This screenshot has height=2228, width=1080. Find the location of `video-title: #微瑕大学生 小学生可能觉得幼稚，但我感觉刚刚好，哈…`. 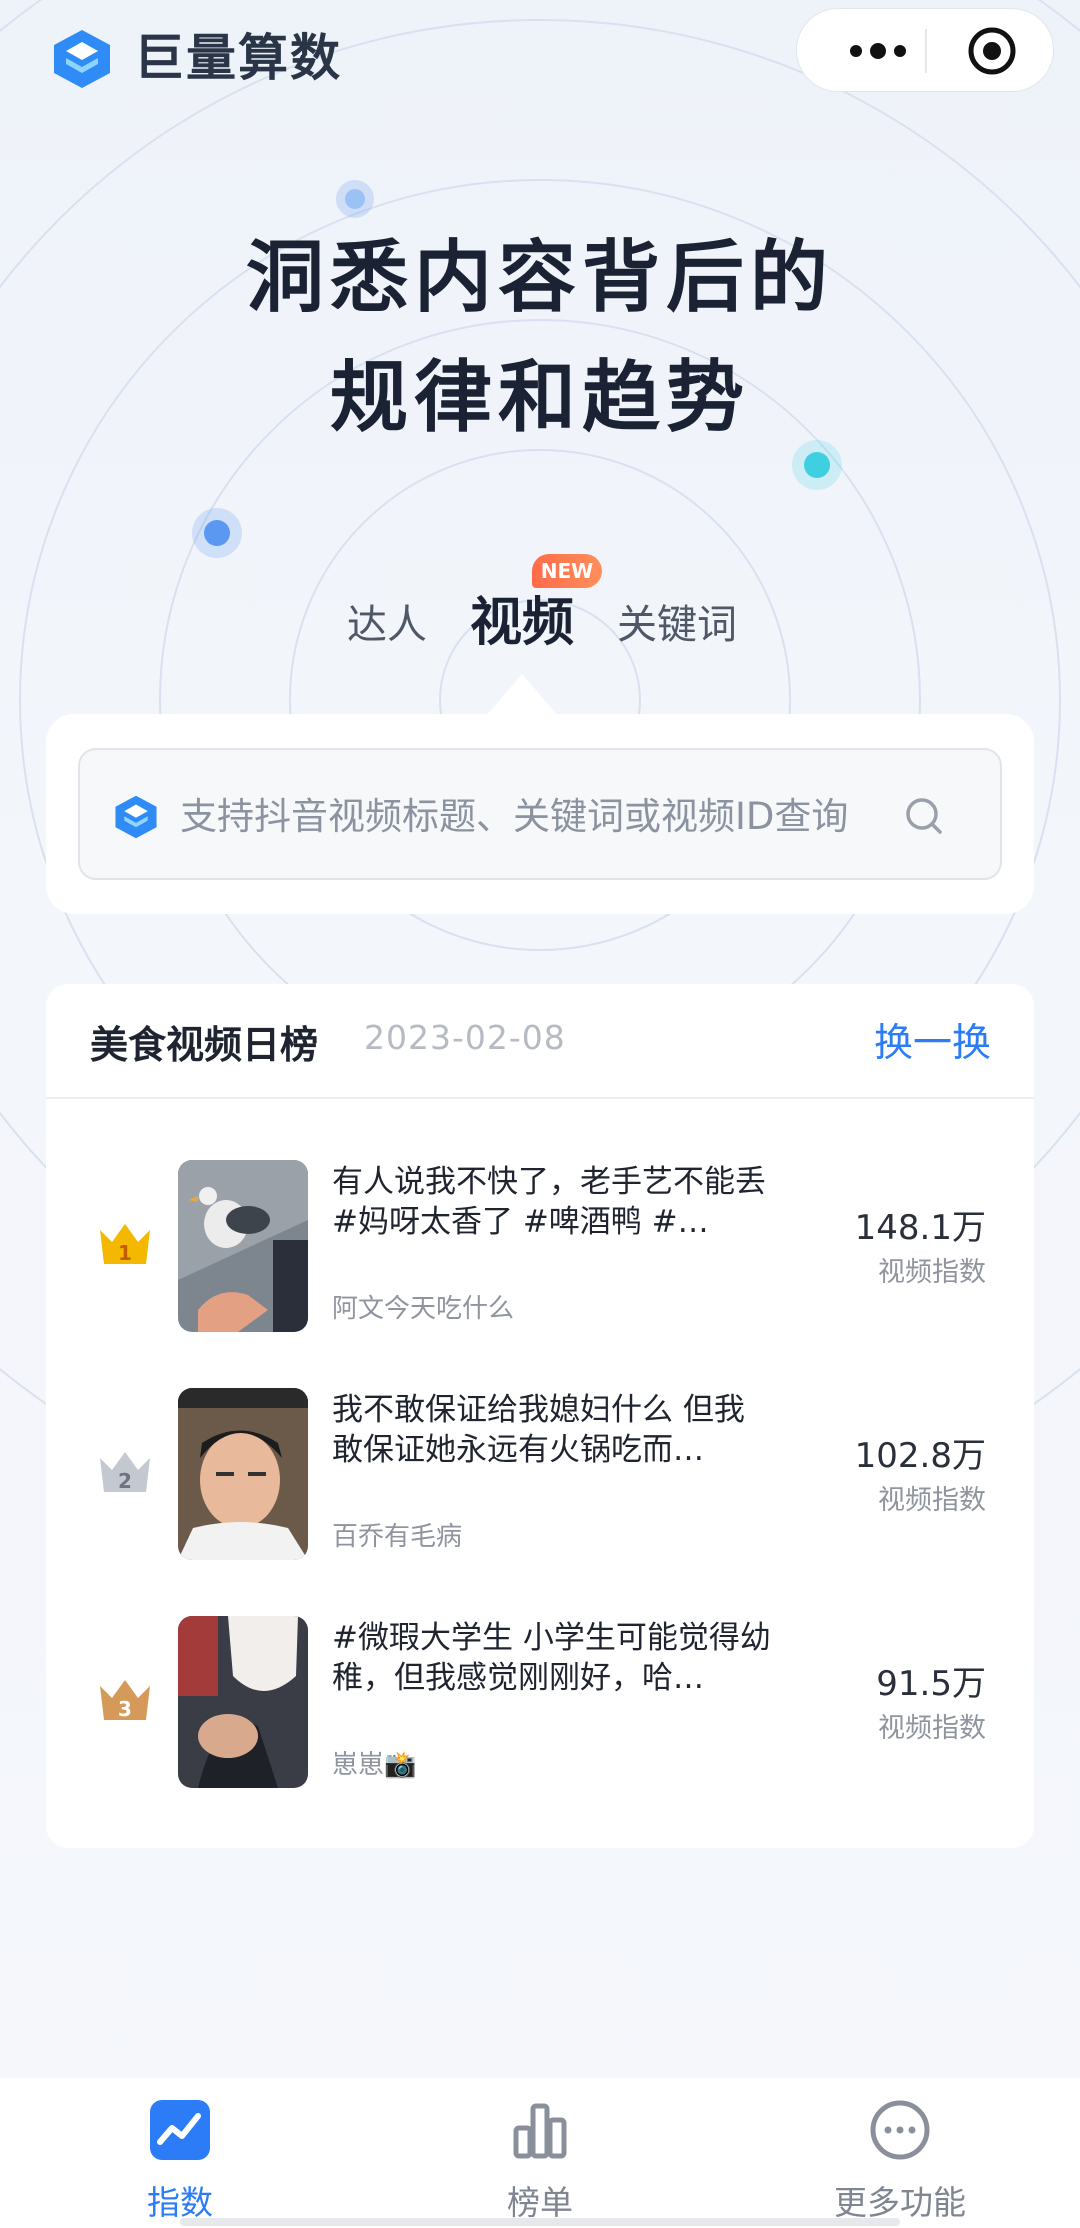

video-title: #微瑕大学生 小学生可能觉得幼稚，但我感觉刚刚好，哈… is located at coordinates (552, 1658).